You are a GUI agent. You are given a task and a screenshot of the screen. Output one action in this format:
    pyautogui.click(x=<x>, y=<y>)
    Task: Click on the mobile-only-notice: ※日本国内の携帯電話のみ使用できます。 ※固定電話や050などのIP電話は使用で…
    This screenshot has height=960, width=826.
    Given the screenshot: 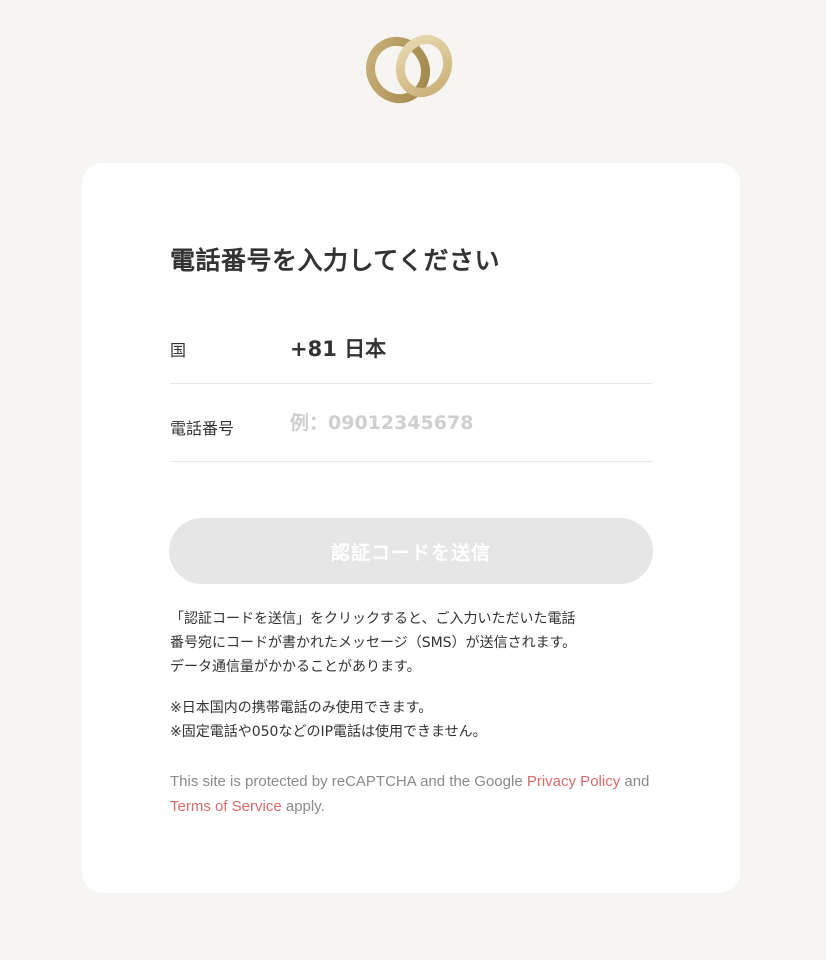 What is the action you would take?
    pyautogui.click(x=412, y=720)
    